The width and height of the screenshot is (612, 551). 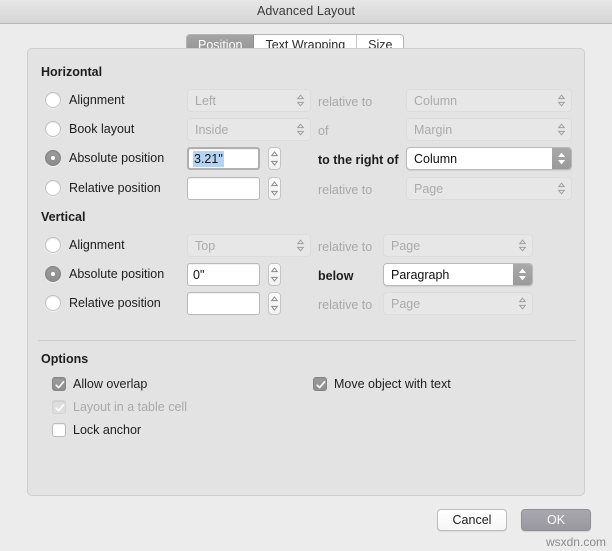 What do you see at coordinates (97, 100) in the screenshot?
I see `radio-horizontal-alignment-label: Alignment` at bounding box center [97, 100].